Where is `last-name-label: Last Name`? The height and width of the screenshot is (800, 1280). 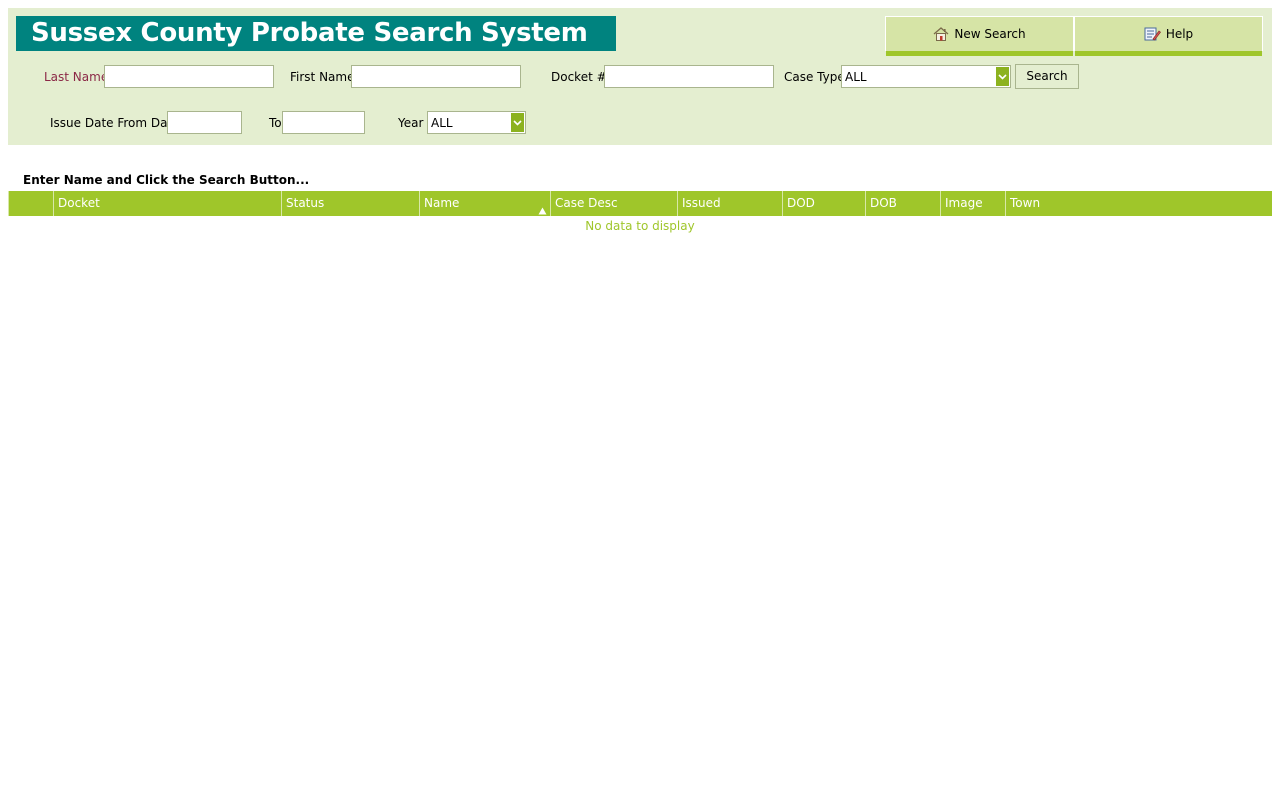 last-name-label: Last Name is located at coordinates (76, 77).